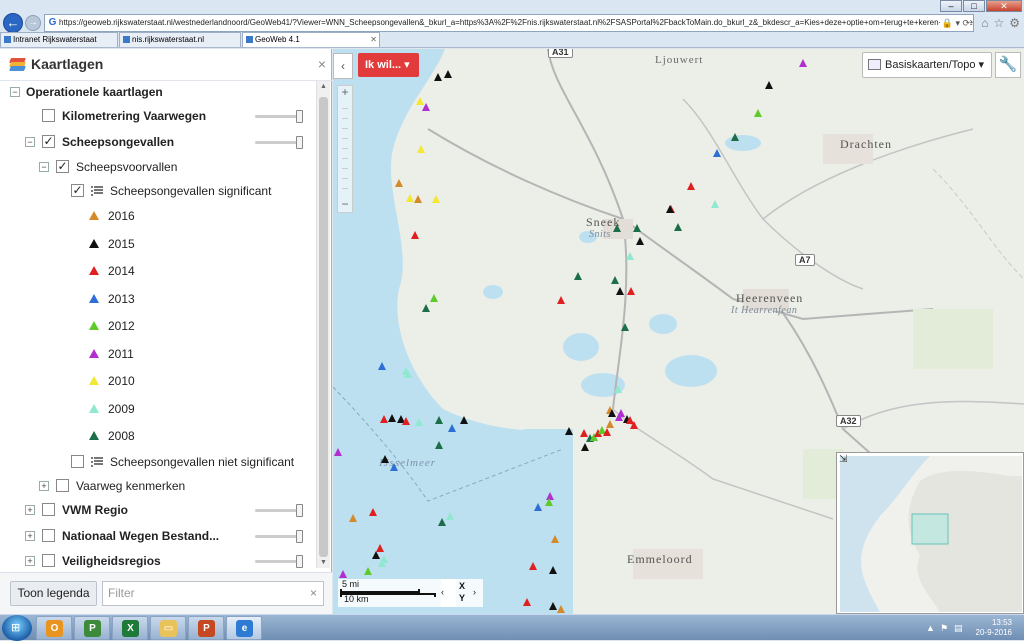  What do you see at coordinates (927, 65) in the screenshot?
I see `basemap-selector: Basiskaarten/Topo ▾` at bounding box center [927, 65].